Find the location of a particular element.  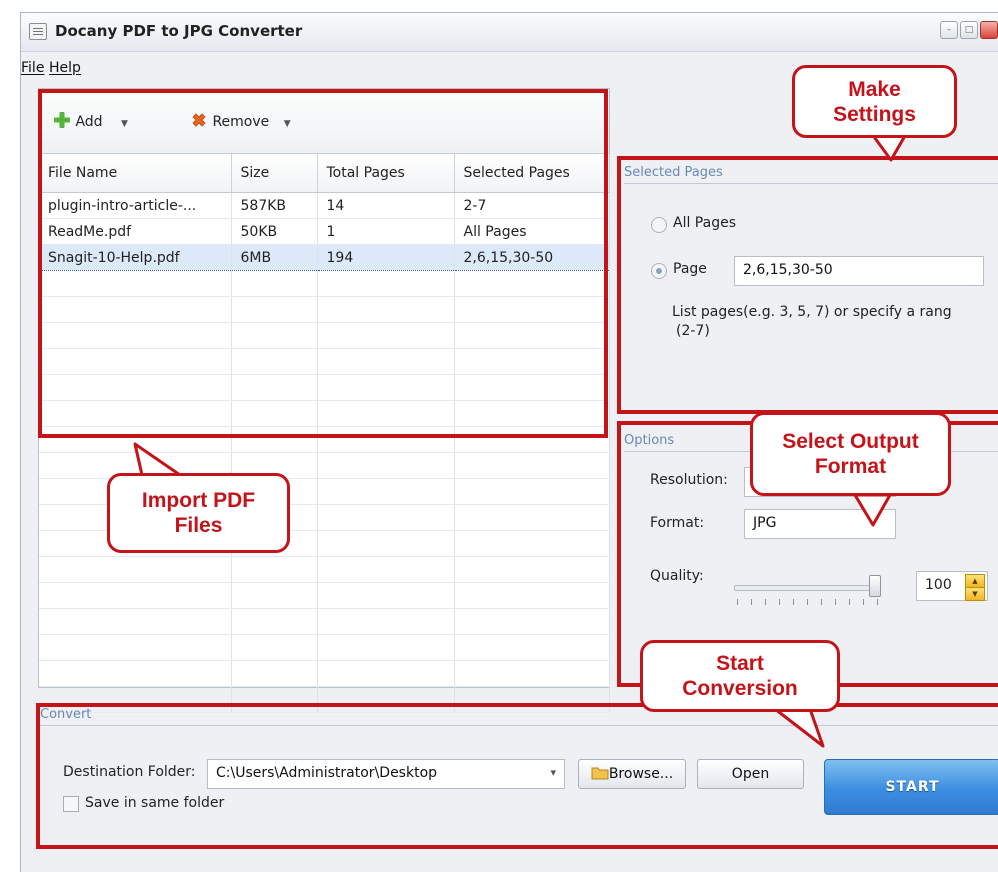

title-bar: Docany PDF to JPG Converter – □ is located at coordinates (509, 32).